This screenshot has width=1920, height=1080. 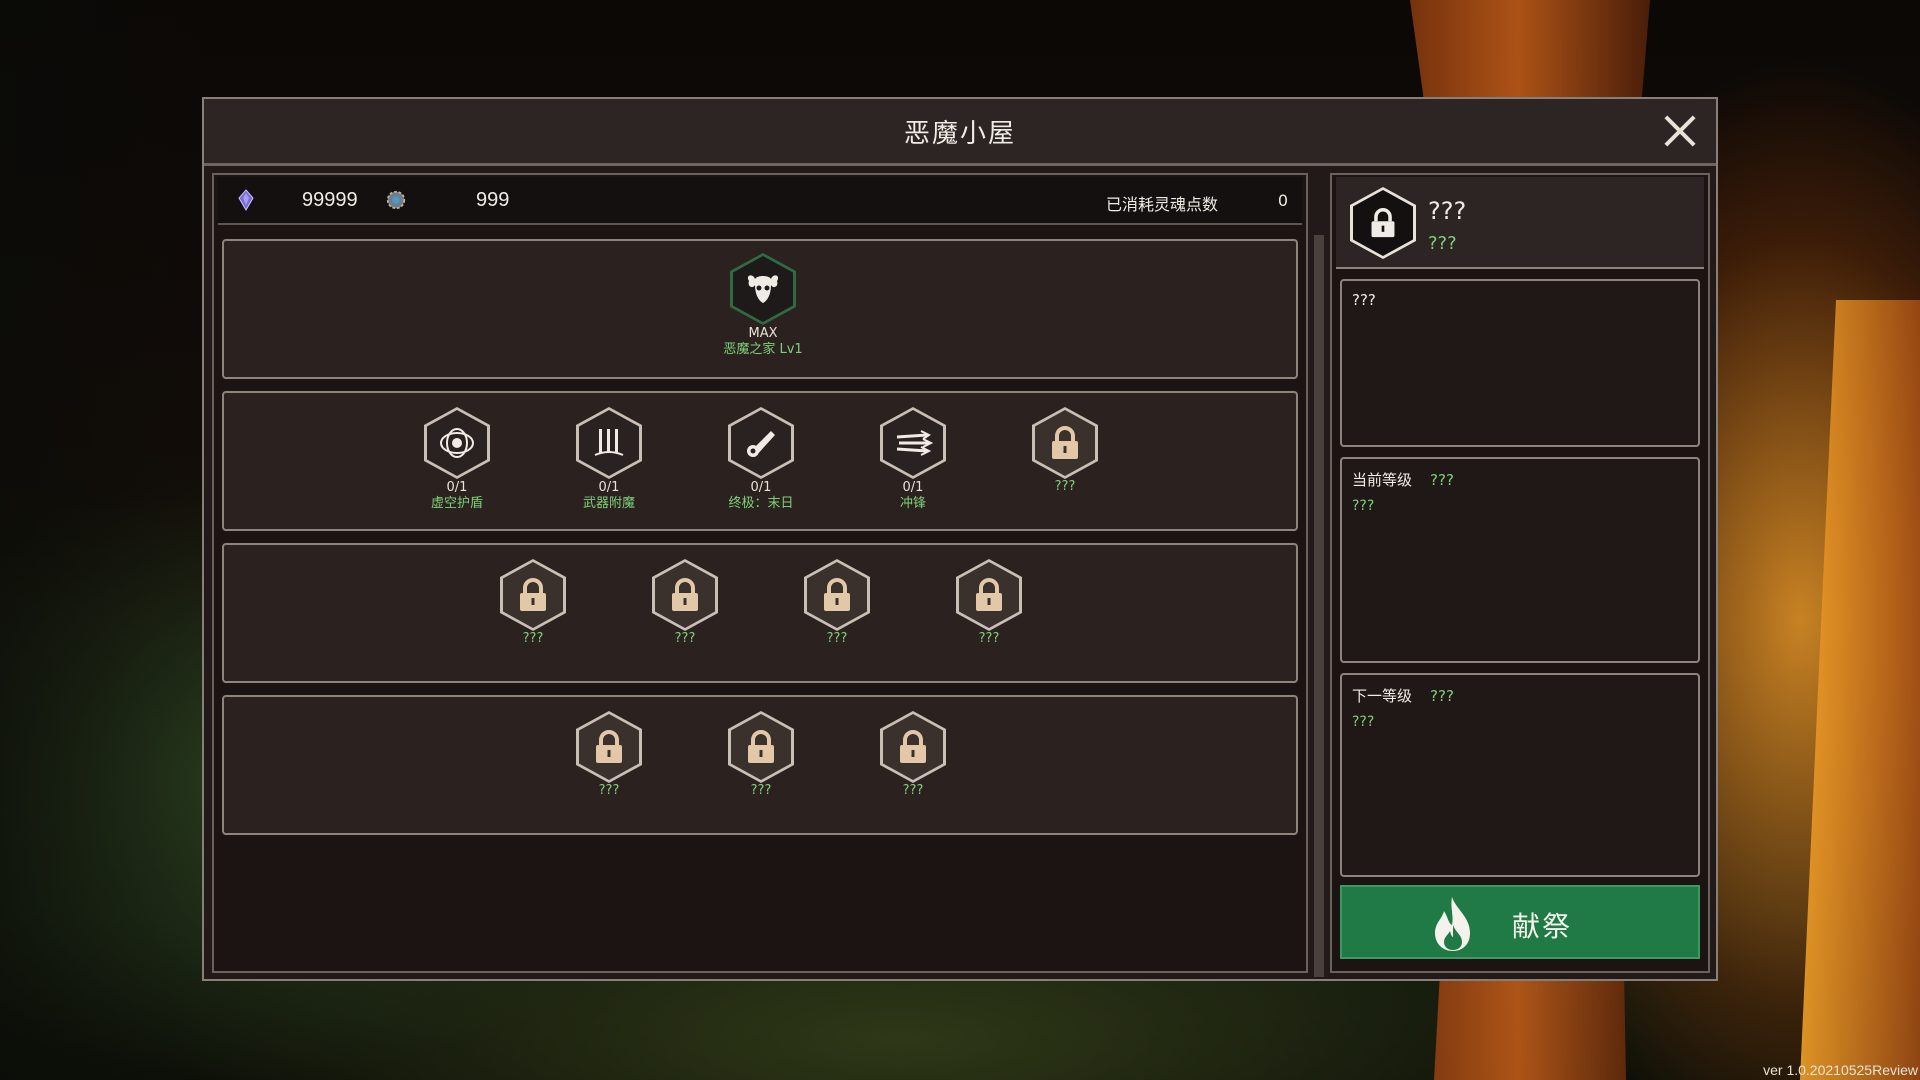 I want to click on skill-name: 武器附魔, so click(x=608, y=503).